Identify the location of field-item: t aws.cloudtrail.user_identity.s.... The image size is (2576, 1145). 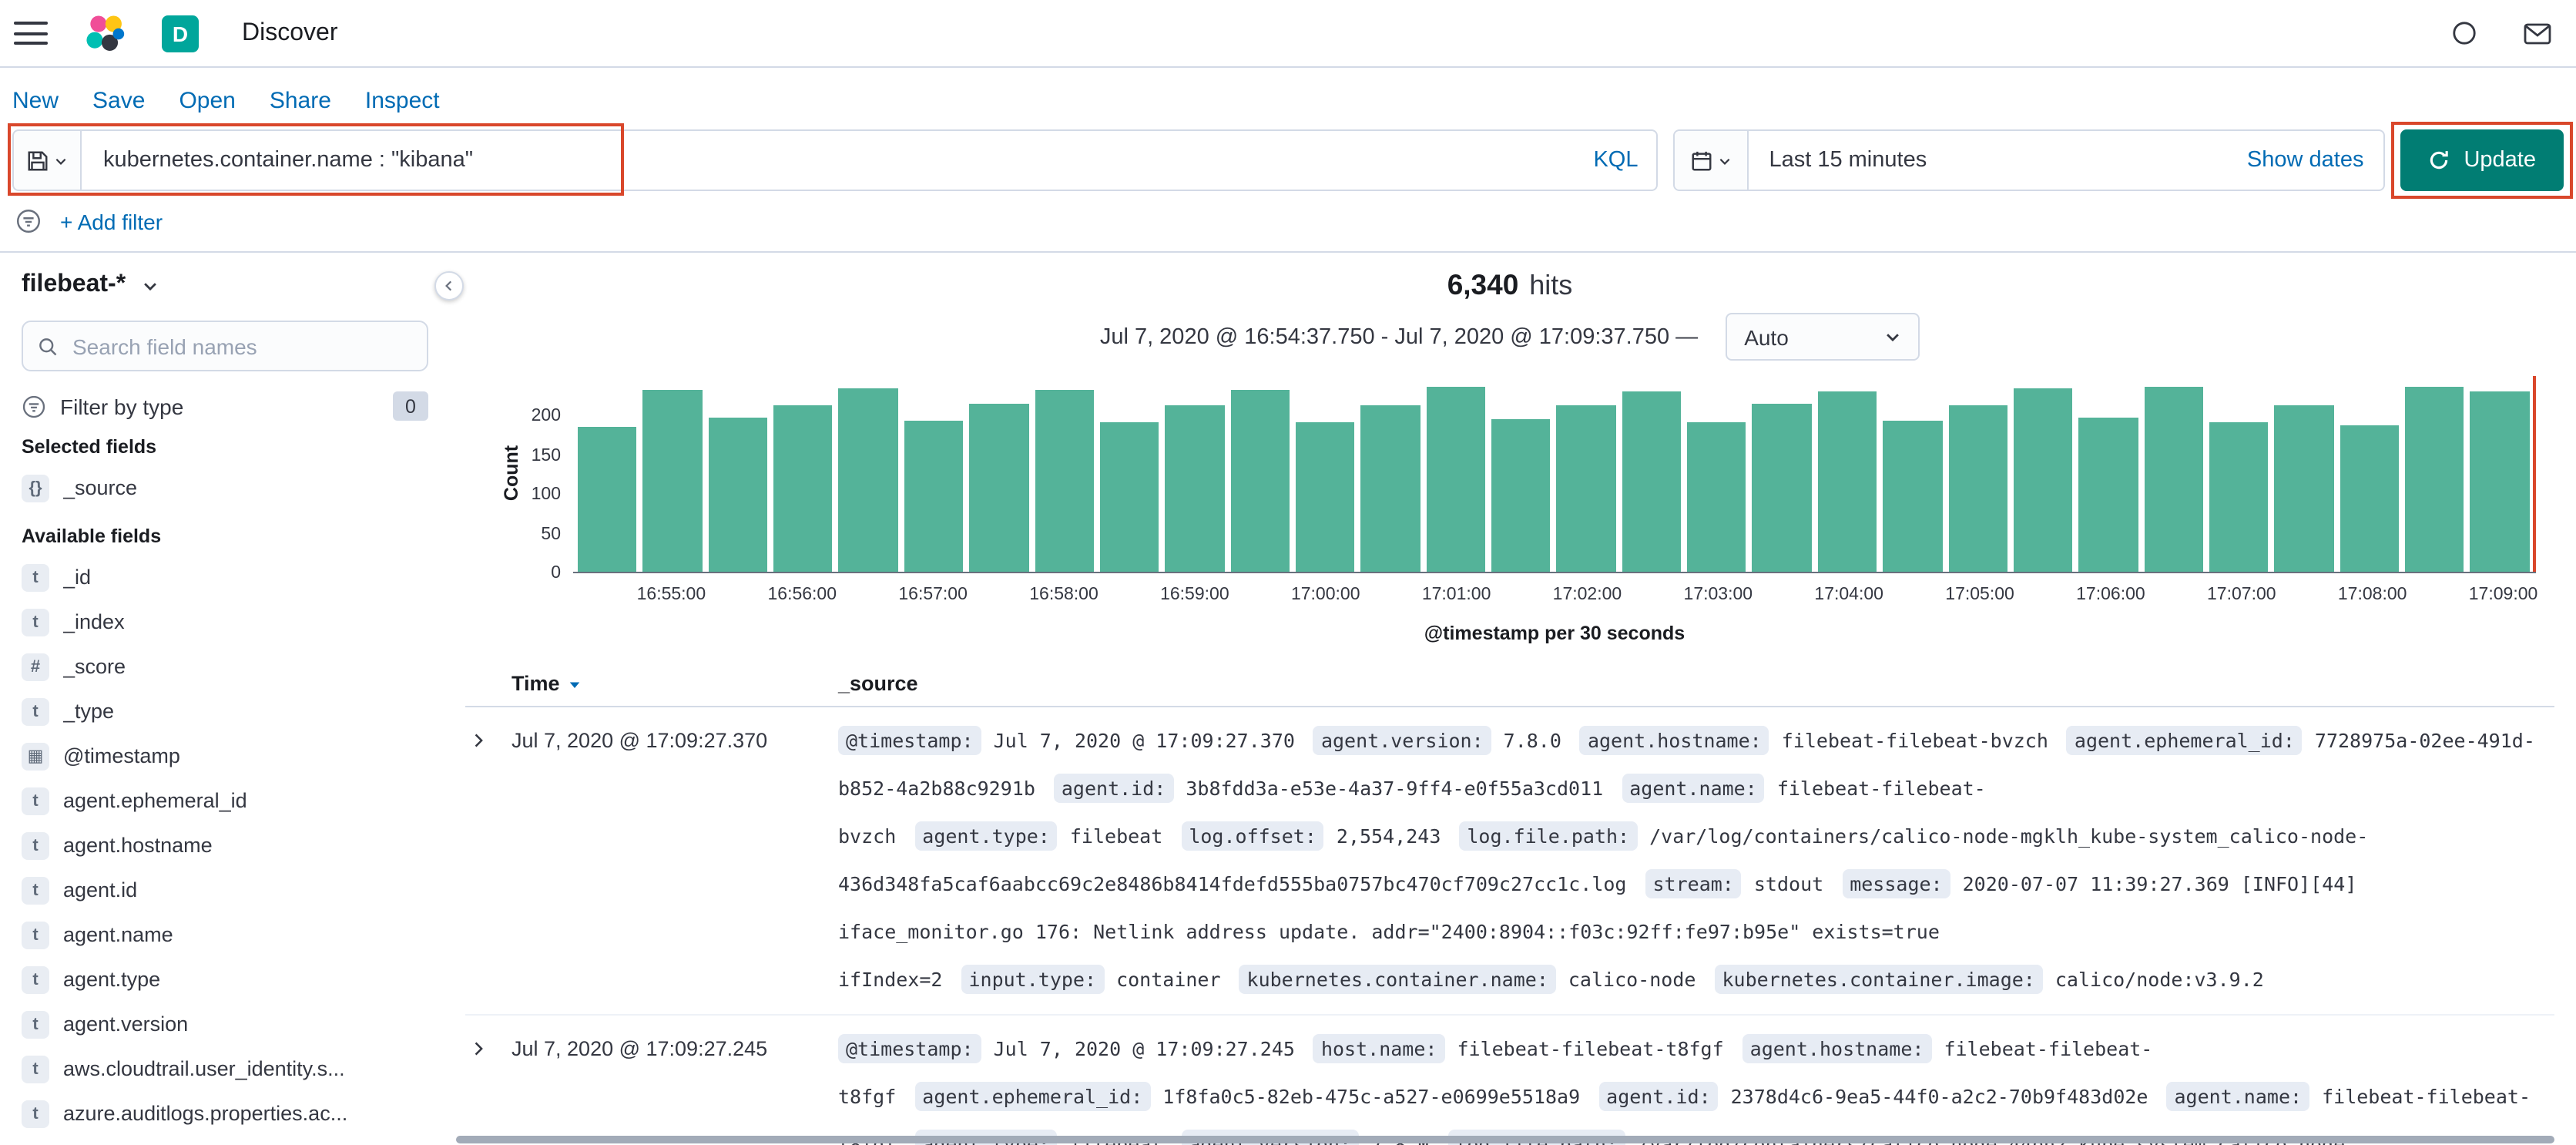
(225, 1068).